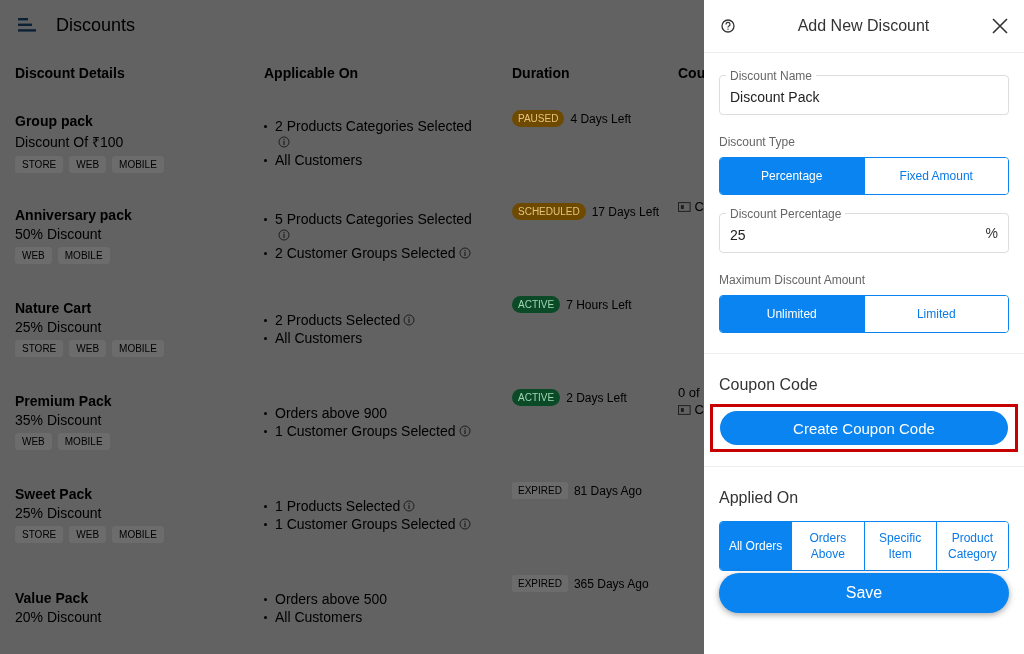  What do you see at coordinates (786, 214) in the screenshot?
I see `field-label: Discount Percentage` at bounding box center [786, 214].